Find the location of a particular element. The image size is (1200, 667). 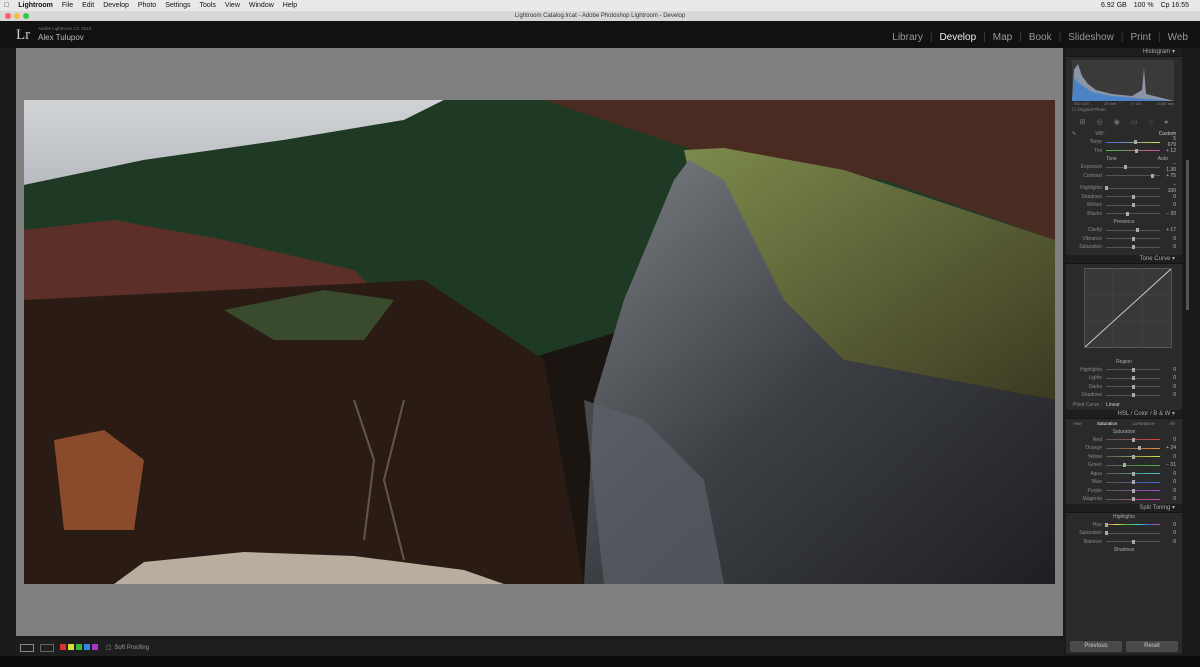

curve-darks-handle is located at coordinates (1133, 386).